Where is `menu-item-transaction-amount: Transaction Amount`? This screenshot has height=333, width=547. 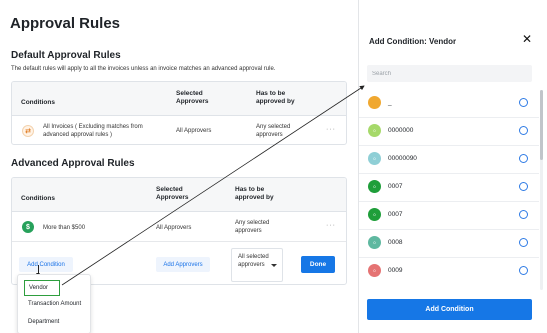 menu-item-transaction-amount: Transaction Amount is located at coordinates (54, 304).